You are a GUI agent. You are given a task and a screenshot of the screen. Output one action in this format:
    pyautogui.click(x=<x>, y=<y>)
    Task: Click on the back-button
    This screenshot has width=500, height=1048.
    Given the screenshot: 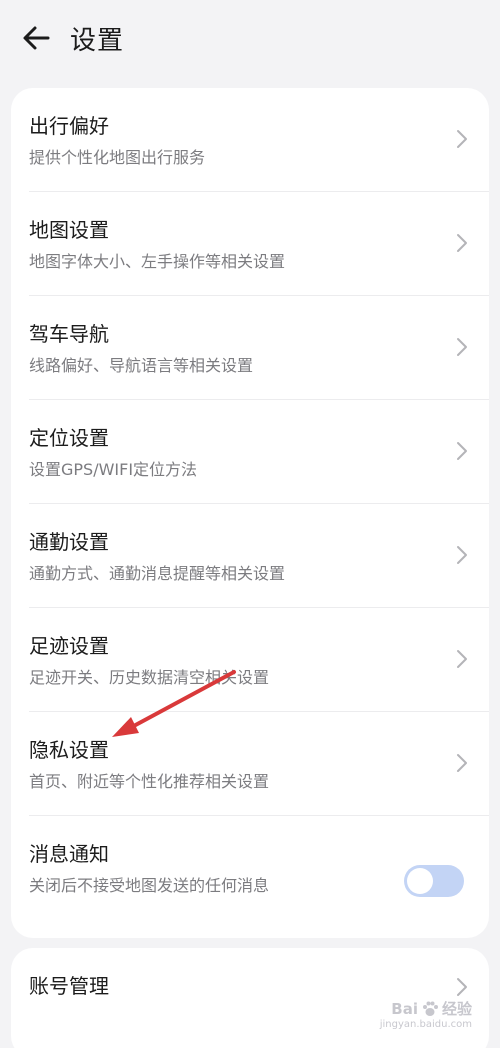 What is the action you would take?
    pyautogui.click(x=36, y=38)
    